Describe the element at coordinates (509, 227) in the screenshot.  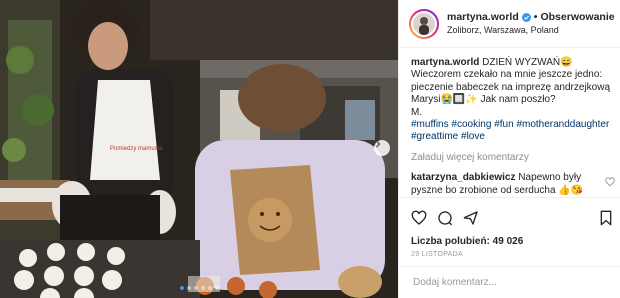
I see `post-actions: Liczba polubień: 49 026 29 LISTOPADA` at that location.